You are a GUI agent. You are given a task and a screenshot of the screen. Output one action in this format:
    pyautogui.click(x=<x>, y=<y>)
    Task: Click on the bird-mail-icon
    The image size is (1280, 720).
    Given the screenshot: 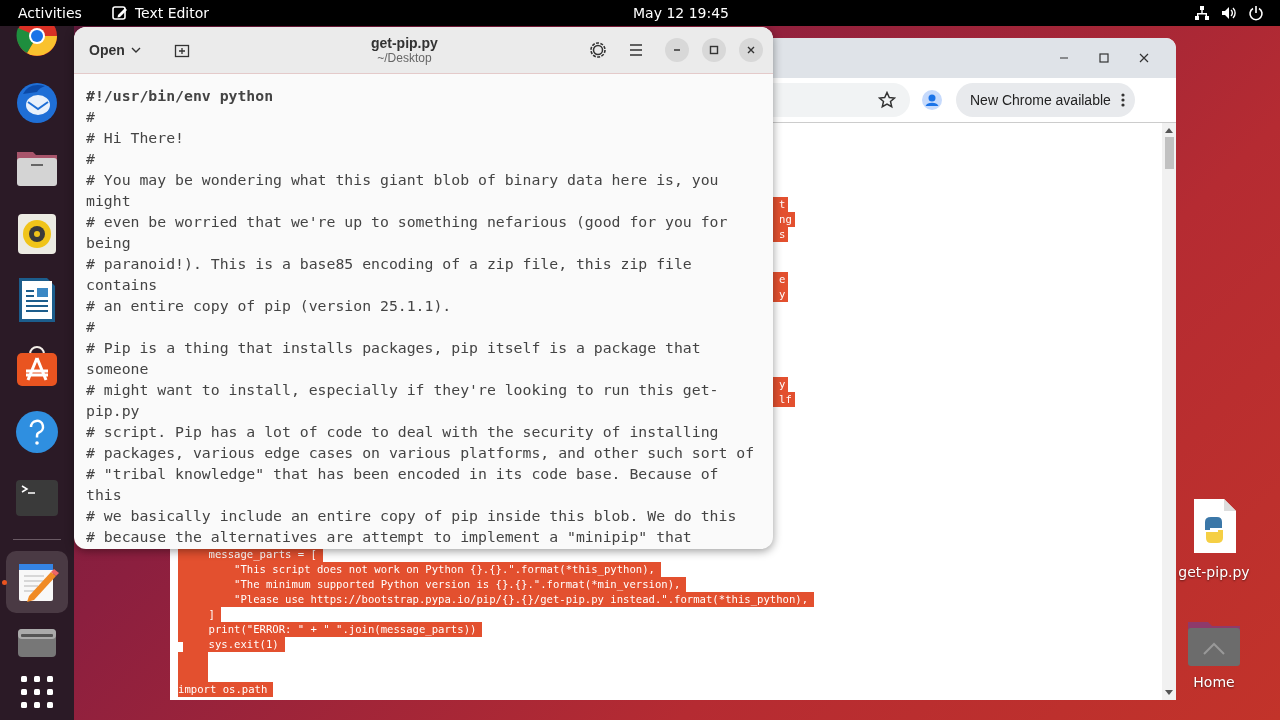 What is the action you would take?
    pyautogui.click(x=37, y=102)
    